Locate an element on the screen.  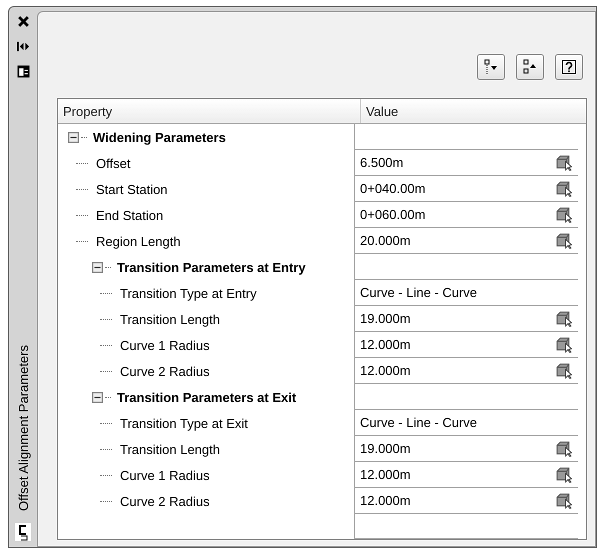
property-label: Offset is located at coordinates (113, 163).